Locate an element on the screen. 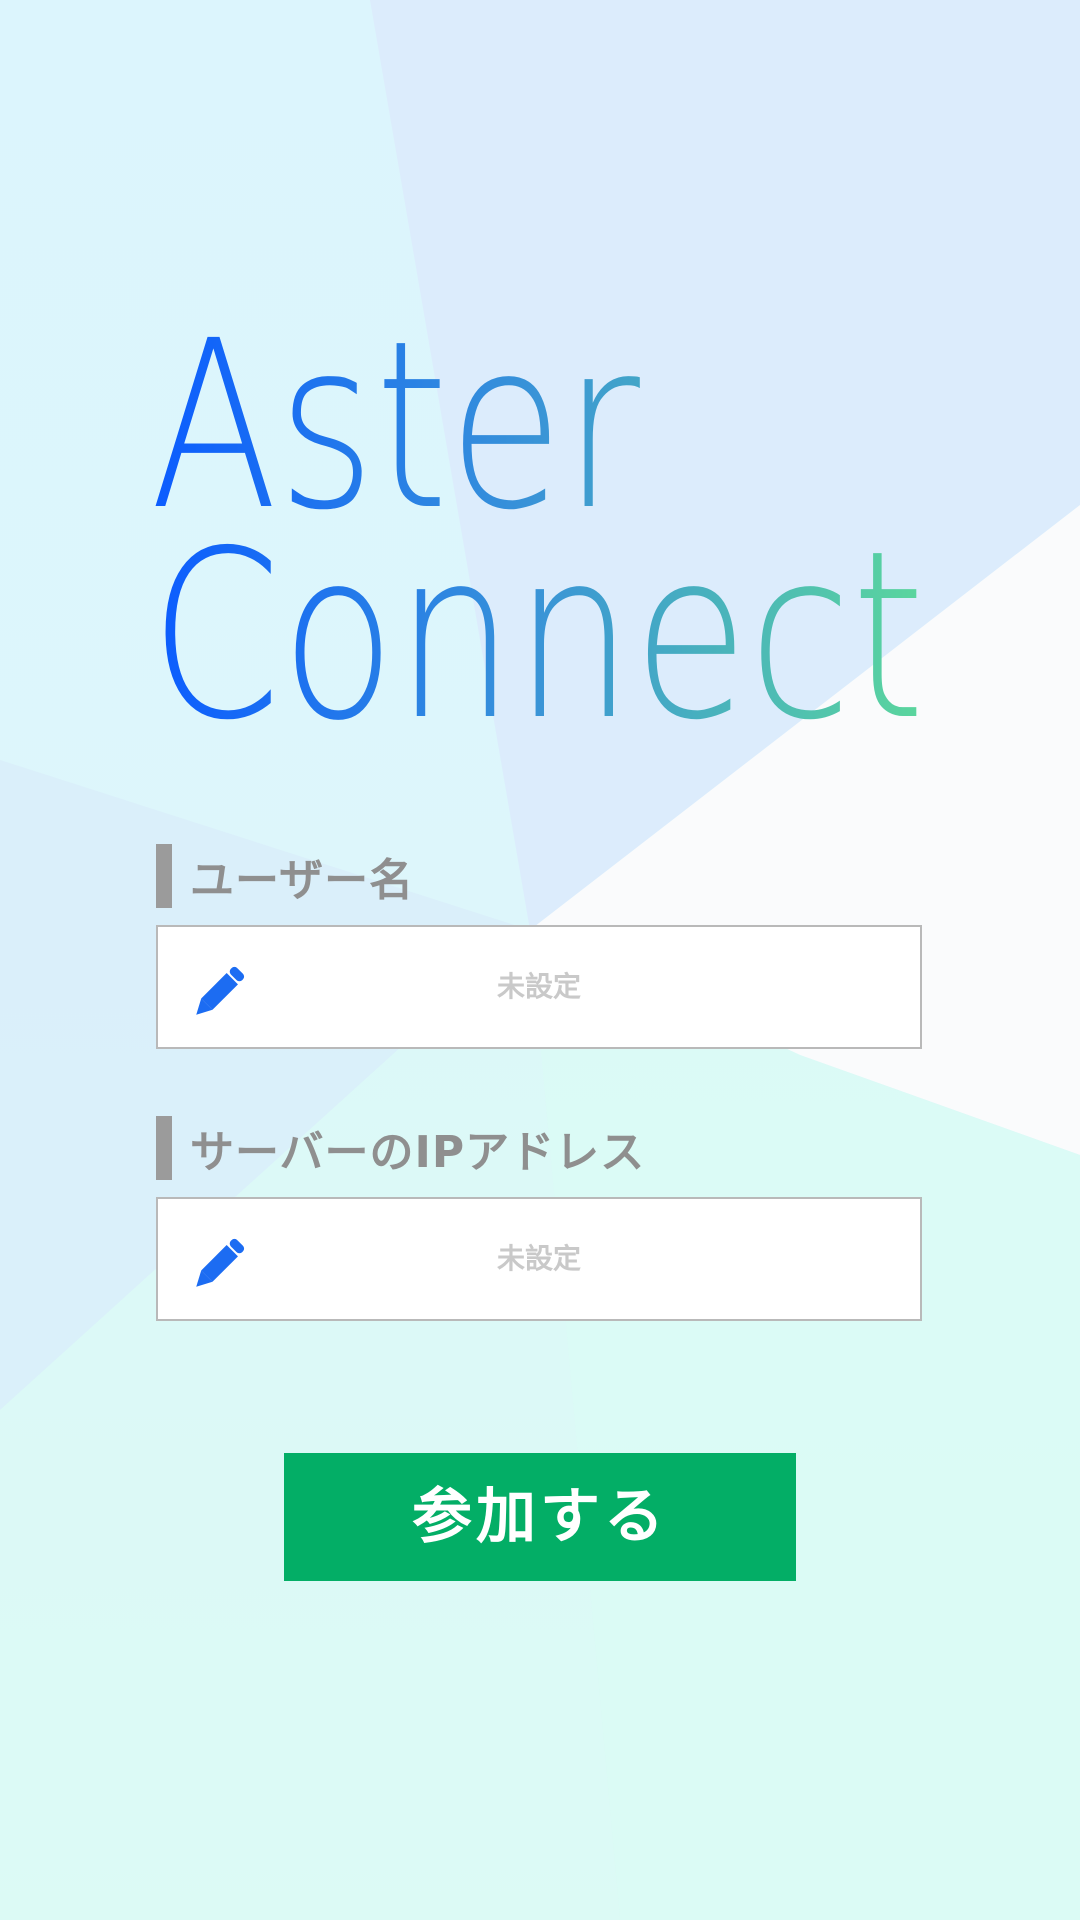  server-ip-label-text: サーバーのIPアドレス is located at coordinates (418, 1152).